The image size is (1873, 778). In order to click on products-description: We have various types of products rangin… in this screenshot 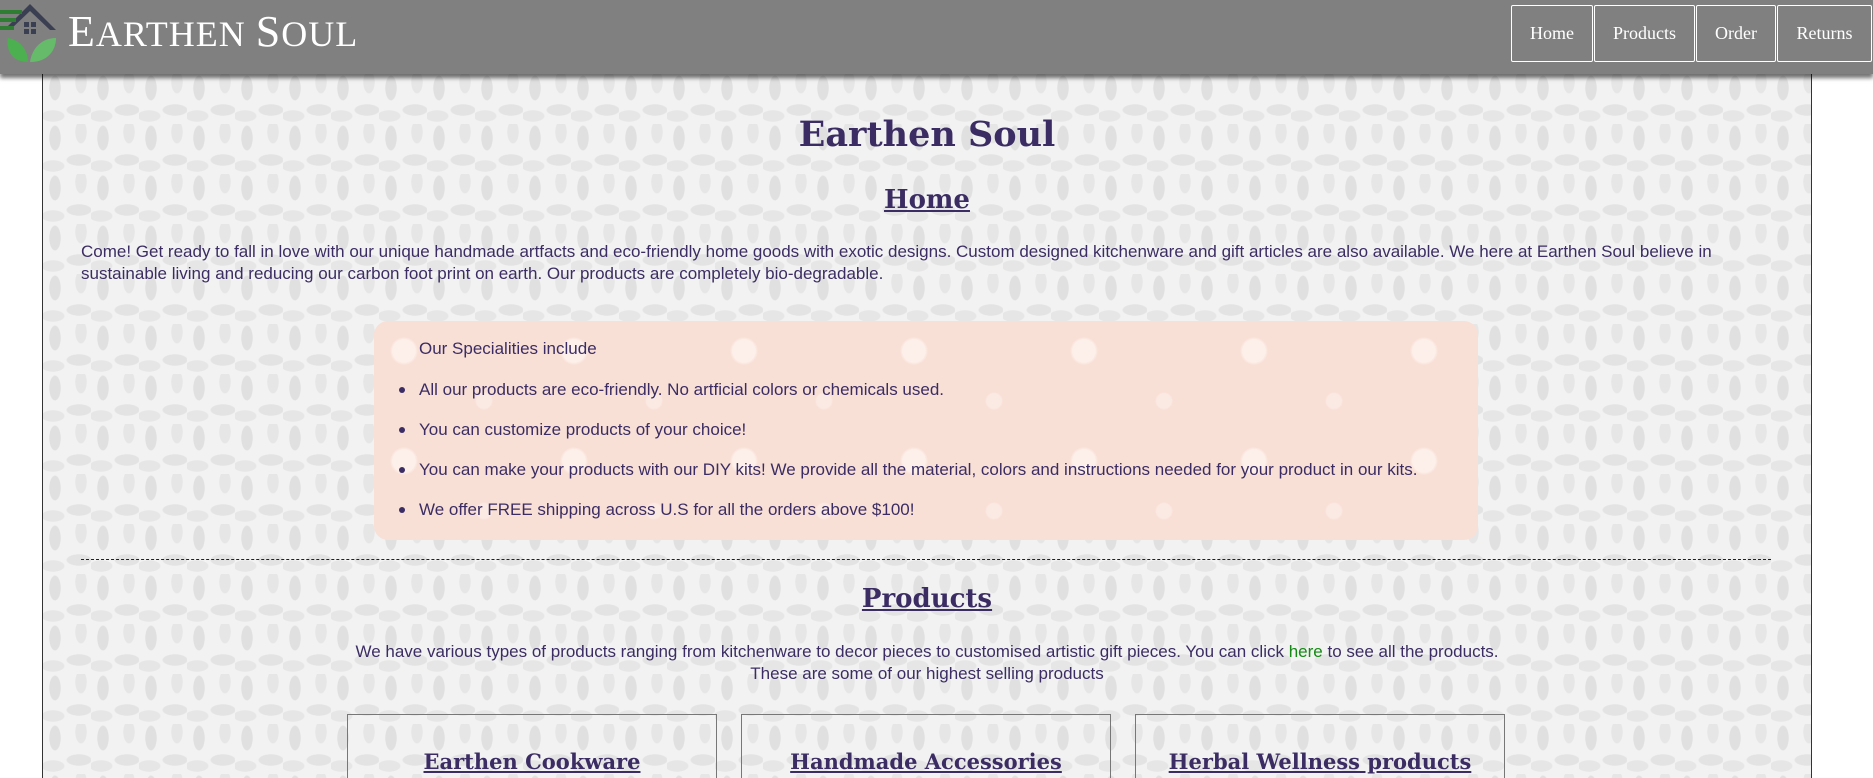, I will do `click(927, 663)`.